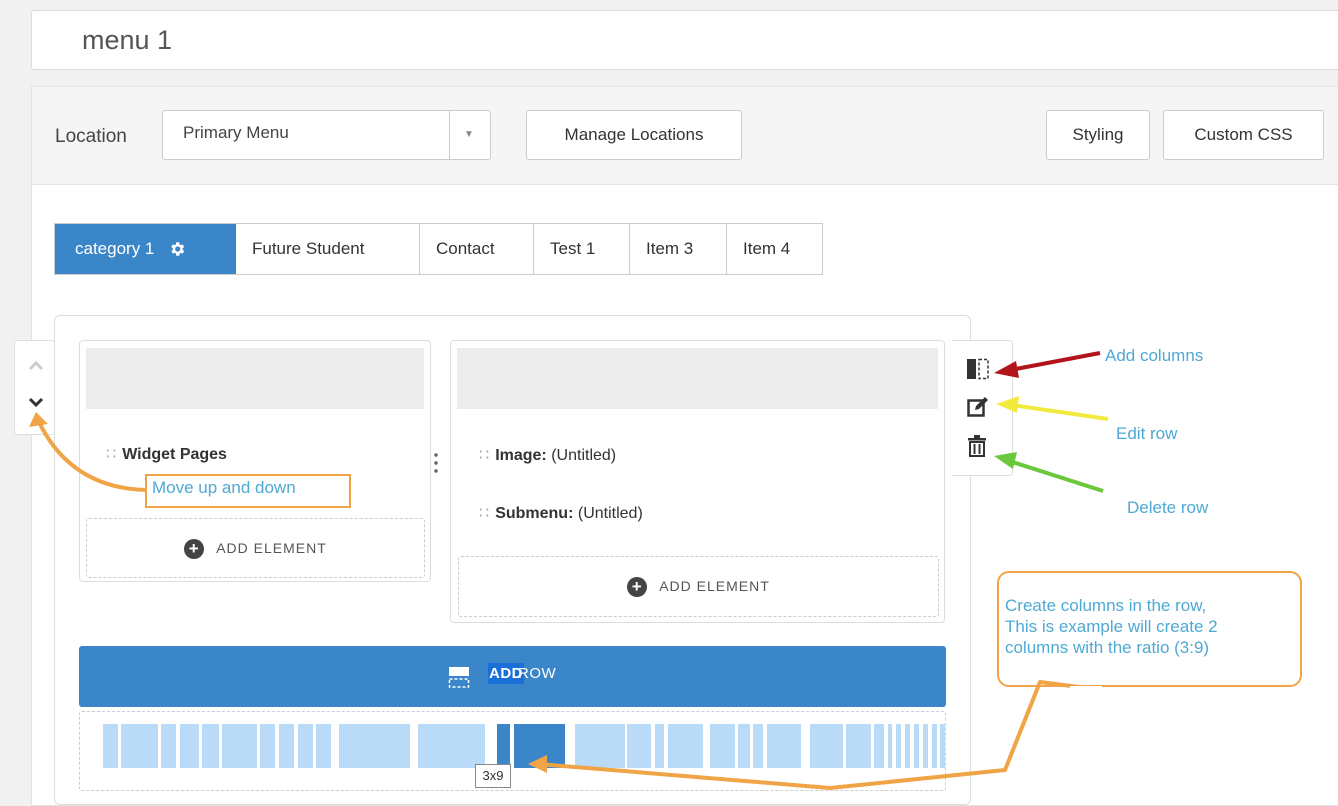  I want to click on column-1: ∷ Widget Pages + ADD ELEMENT, so click(255, 461).